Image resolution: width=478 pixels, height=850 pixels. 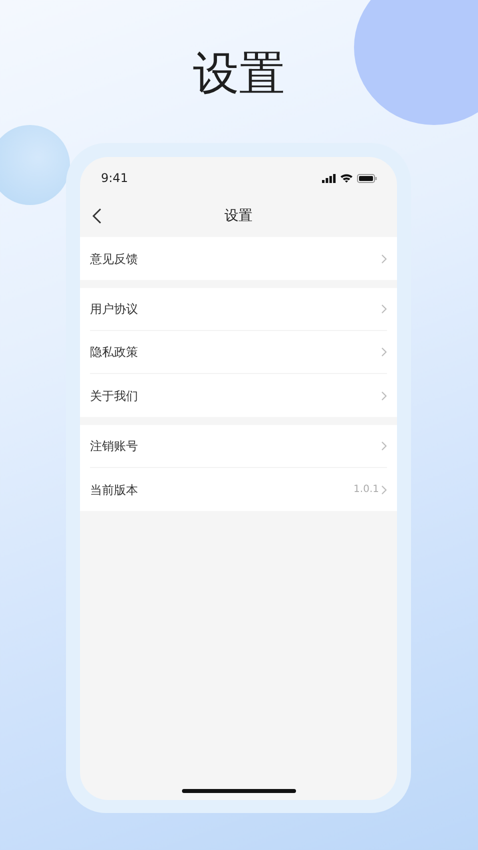 What do you see at coordinates (114, 178) in the screenshot?
I see `status-time: 9:41` at bounding box center [114, 178].